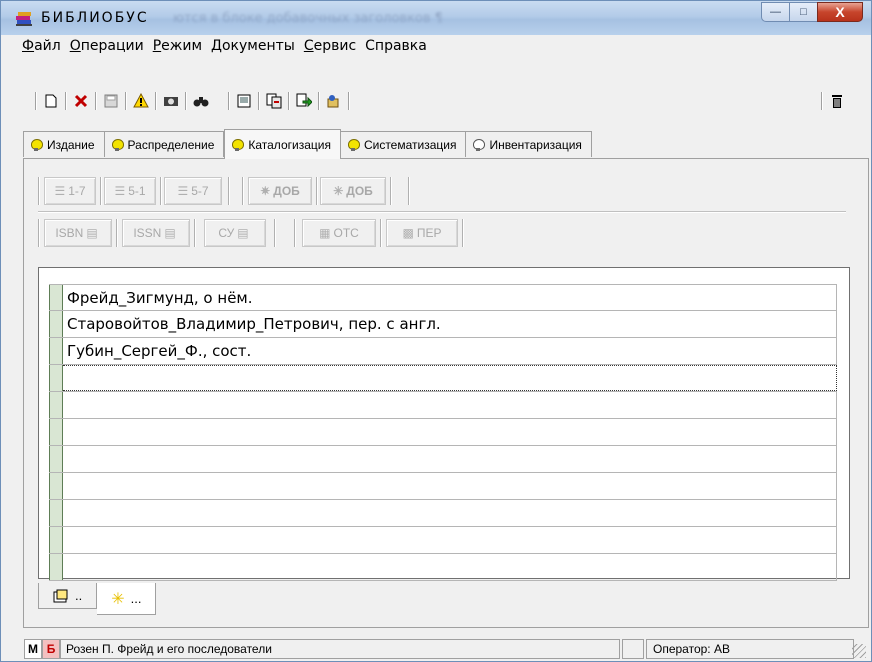 This screenshot has height=662, width=872. What do you see at coordinates (156, 233) in the screenshot?
I see `issn-button: ISSN ▤` at bounding box center [156, 233].